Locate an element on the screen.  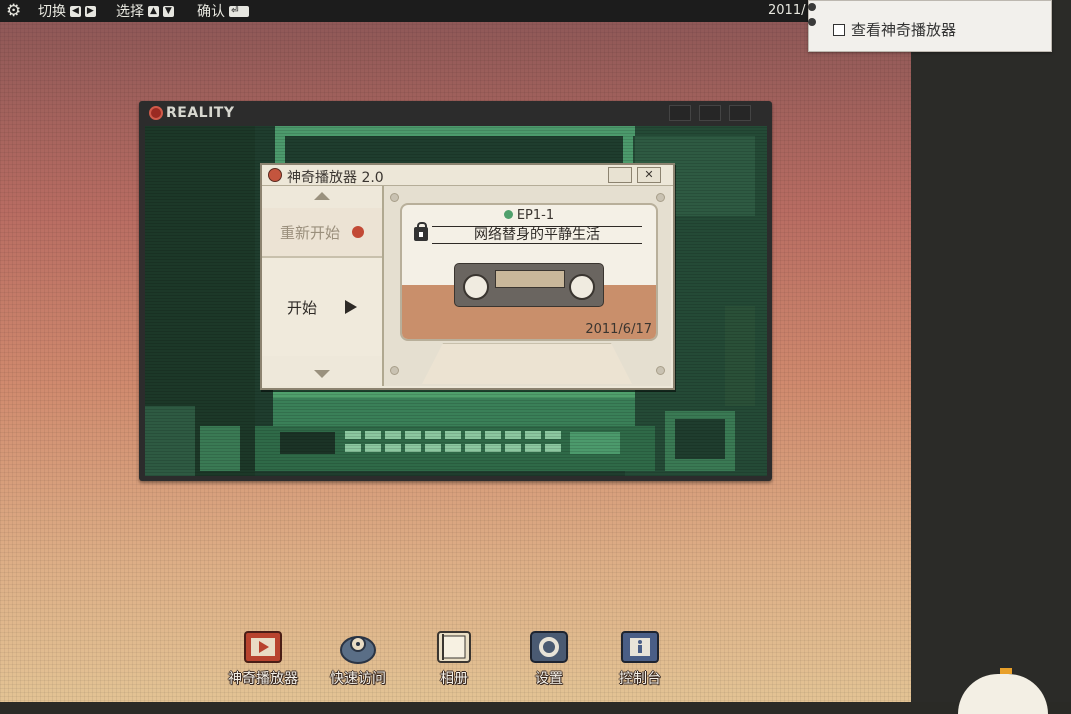
episode-label: EP1-1 is located at coordinates (529, 215).